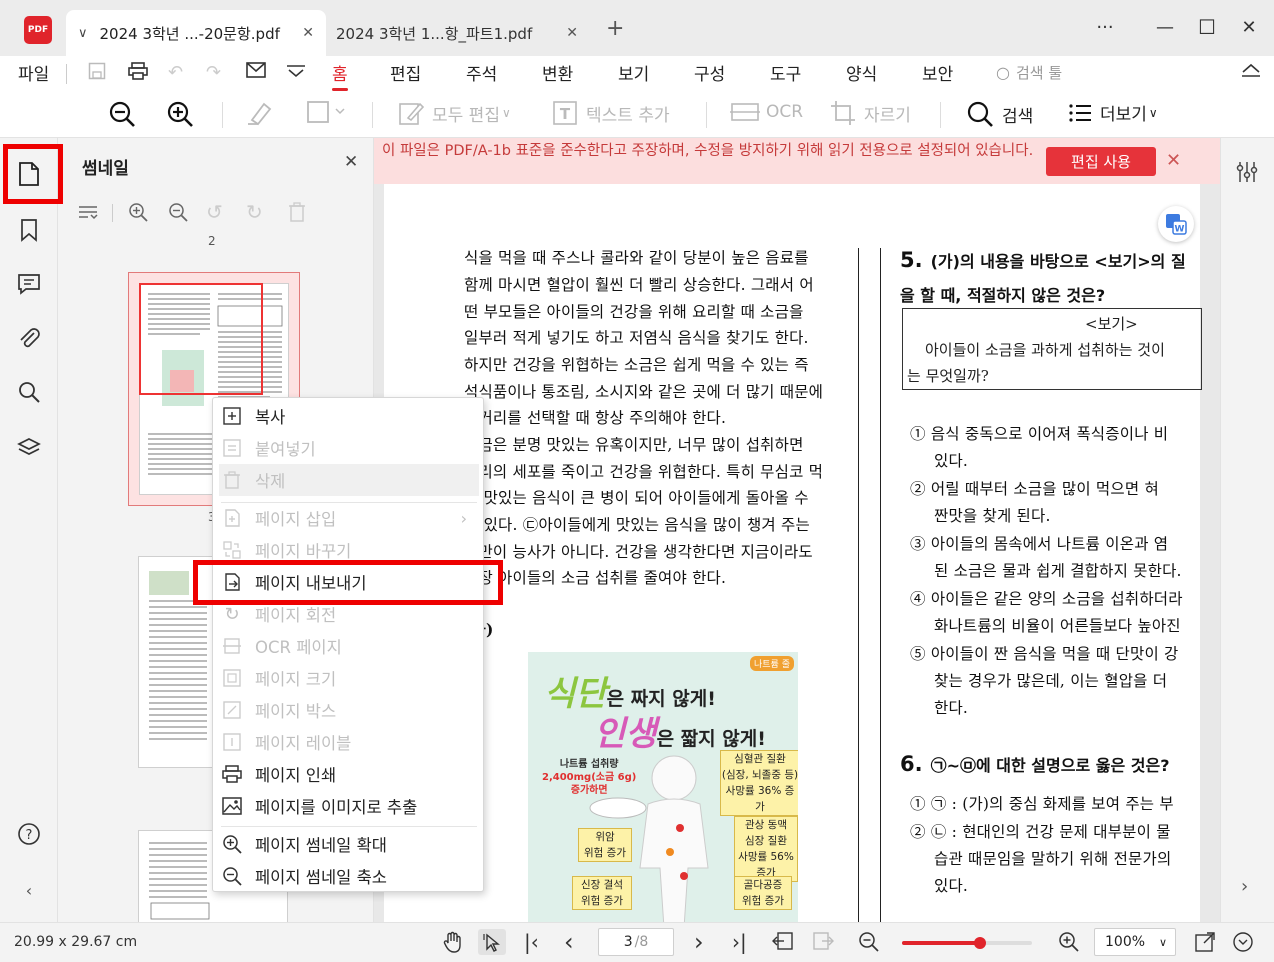 Image resolution: width=1274 pixels, height=962 pixels. What do you see at coordinates (1135, 942) in the screenshot?
I see `zoom-select: 100% ∨` at bounding box center [1135, 942].